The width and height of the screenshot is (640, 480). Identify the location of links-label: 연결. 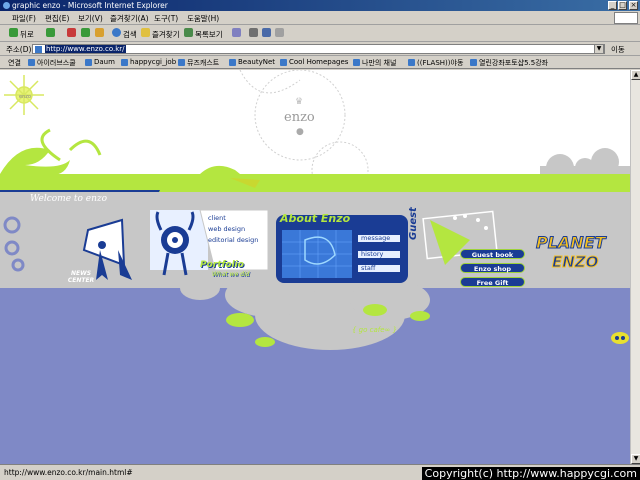
(14, 63).